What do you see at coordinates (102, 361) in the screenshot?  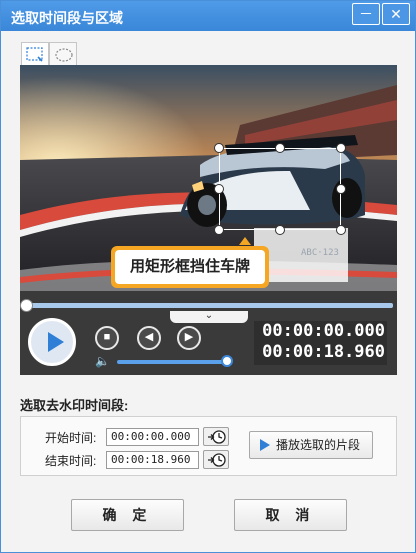 I see `speaker-icon: 🔈` at bounding box center [102, 361].